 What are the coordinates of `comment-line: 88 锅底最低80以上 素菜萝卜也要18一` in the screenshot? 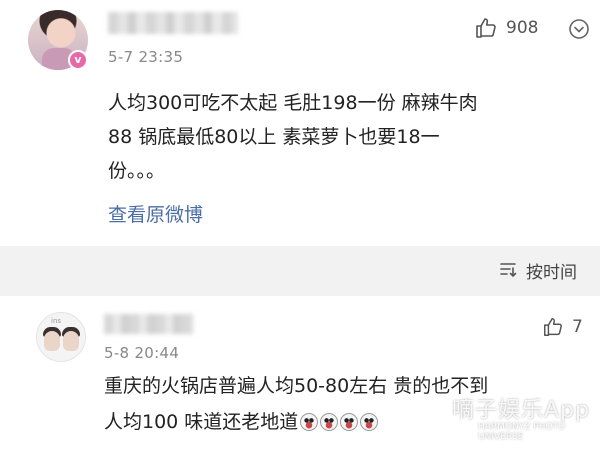 It's located at (274, 137).